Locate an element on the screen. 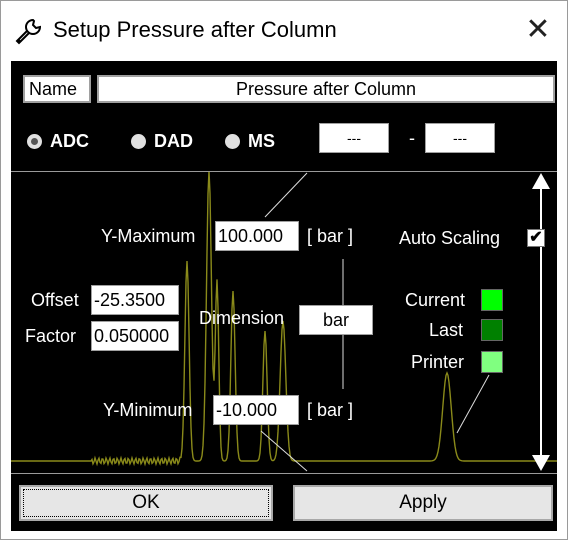 This screenshot has height=540, width=568. current-color-swatch is located at coordinates (492, 300).